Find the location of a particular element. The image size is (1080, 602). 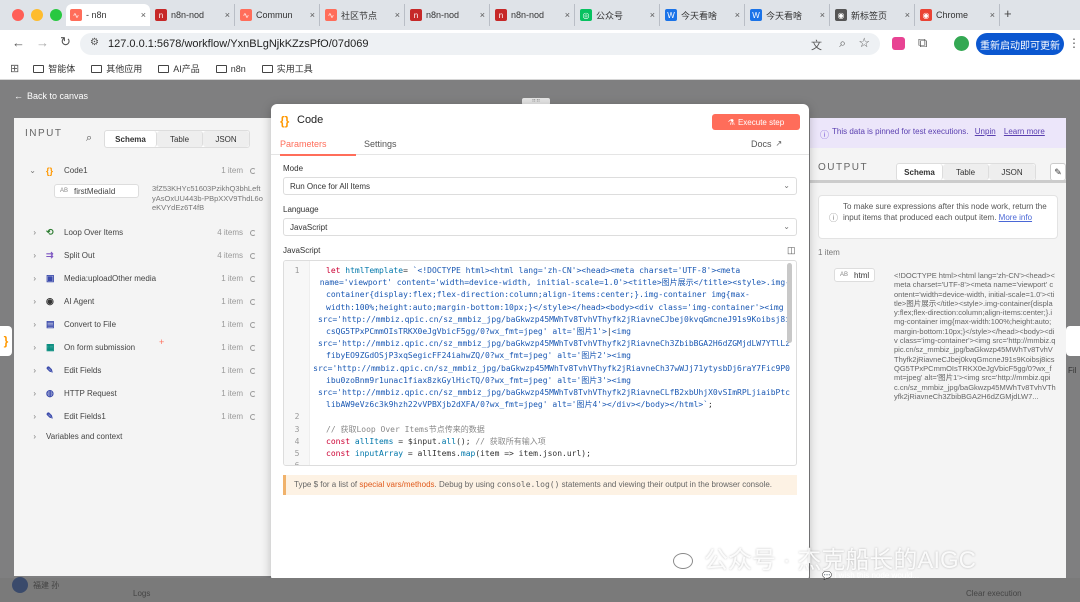

site-info-icon: ⚙ is located at coordinates (94, 42).